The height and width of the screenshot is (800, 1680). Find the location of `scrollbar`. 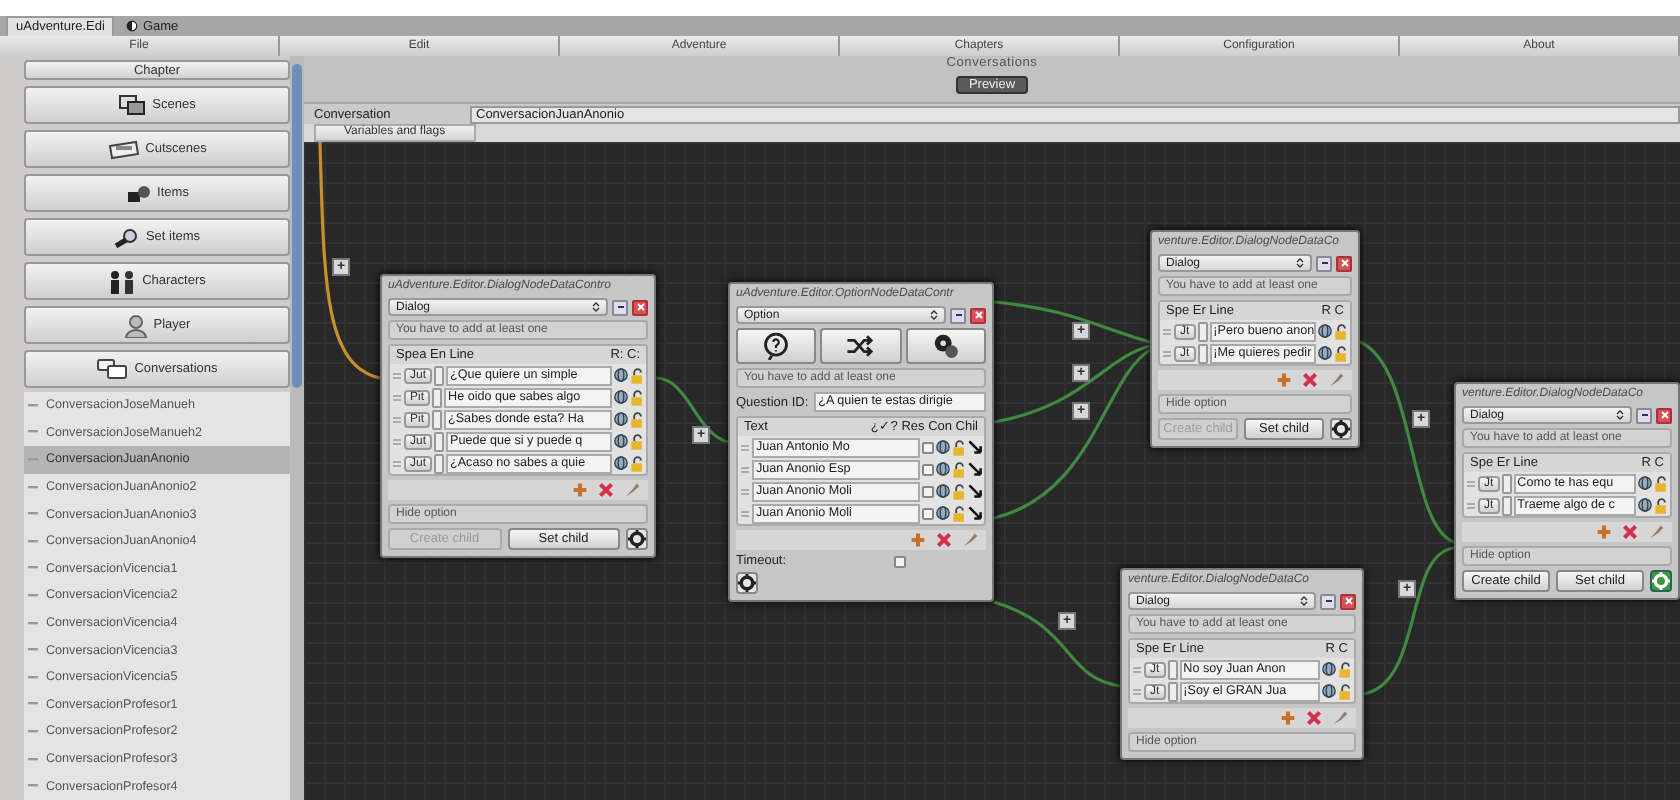

scrollbar is located at coordinates (297, 428).